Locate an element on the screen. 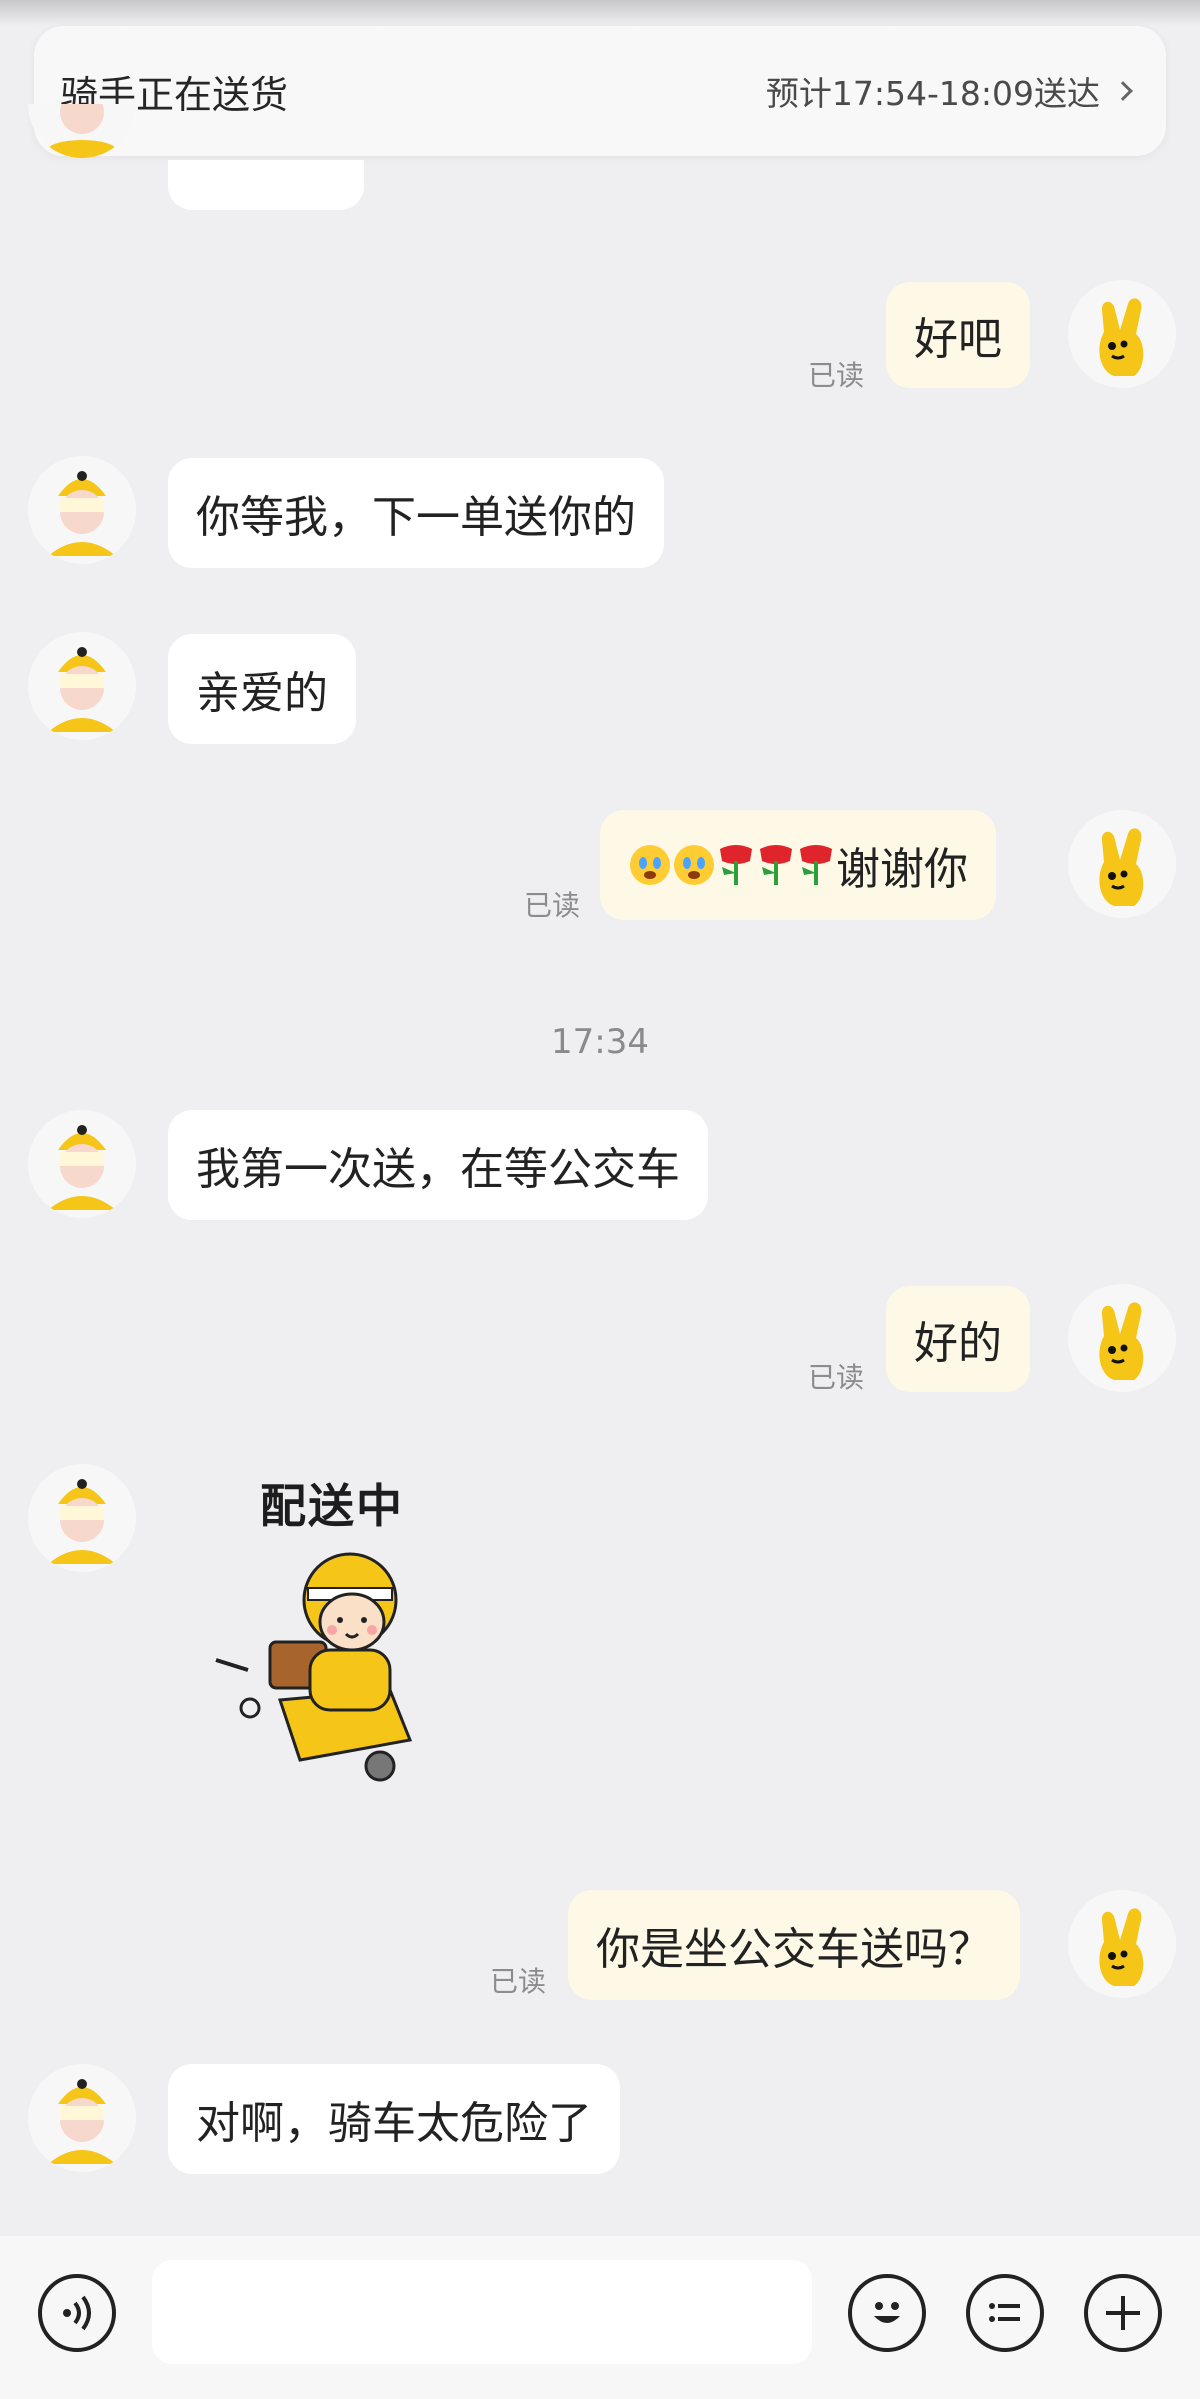  quick-reply-button is located at coordinates (1005, 2313).